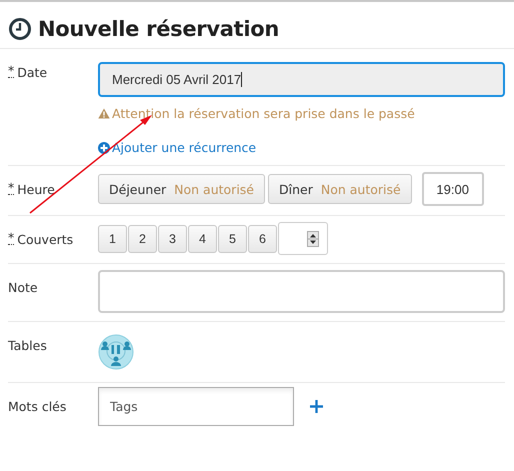 The image size is (514, 471). Describe the element at coordinates (301, 147) in the screenshot. I see `add-recurrence-link: Ajouter une récurrence` at that location.